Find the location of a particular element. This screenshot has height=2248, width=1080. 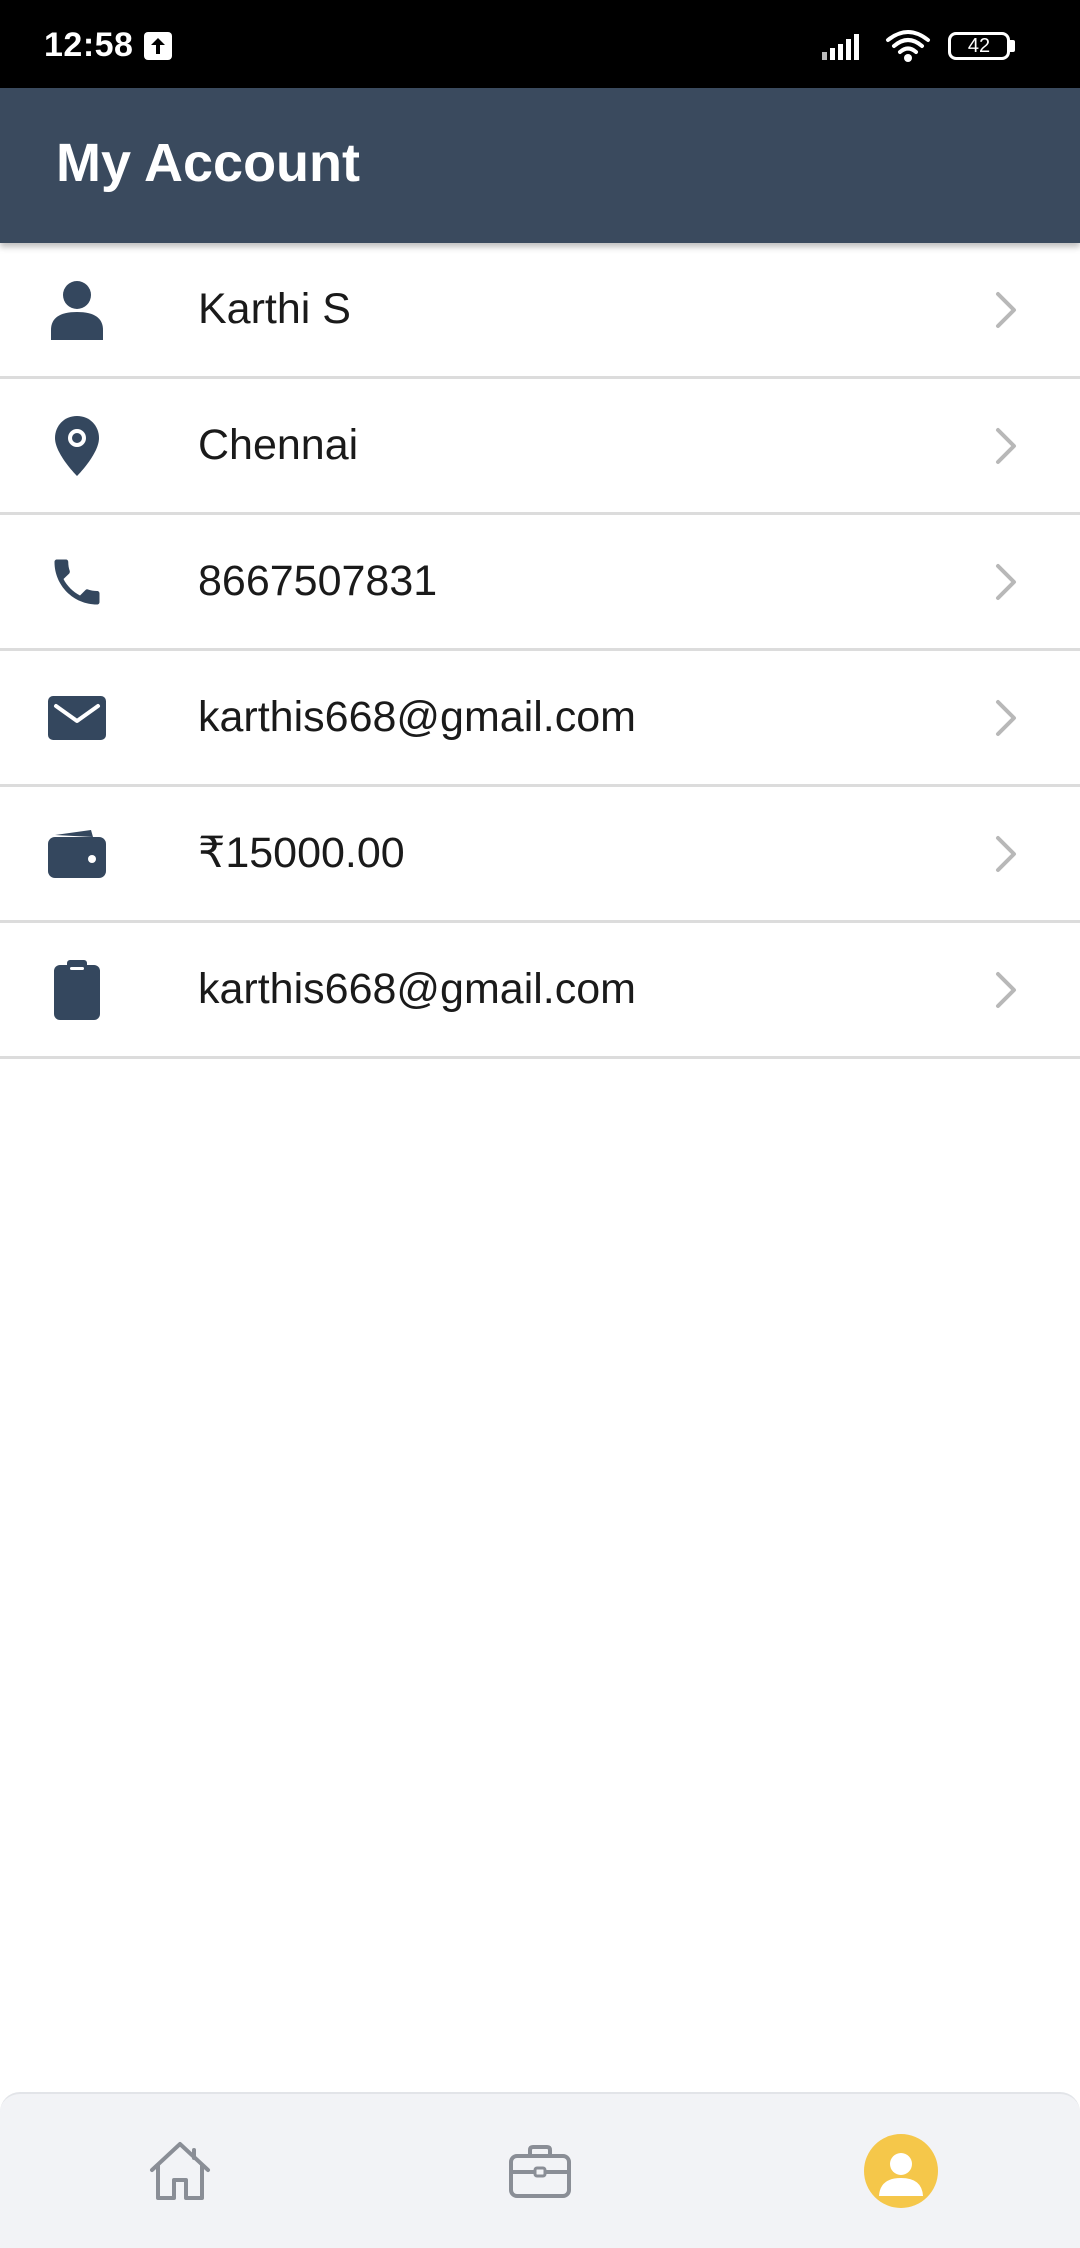

account-item-label: Karthi S is located at coordinates (274, 309).